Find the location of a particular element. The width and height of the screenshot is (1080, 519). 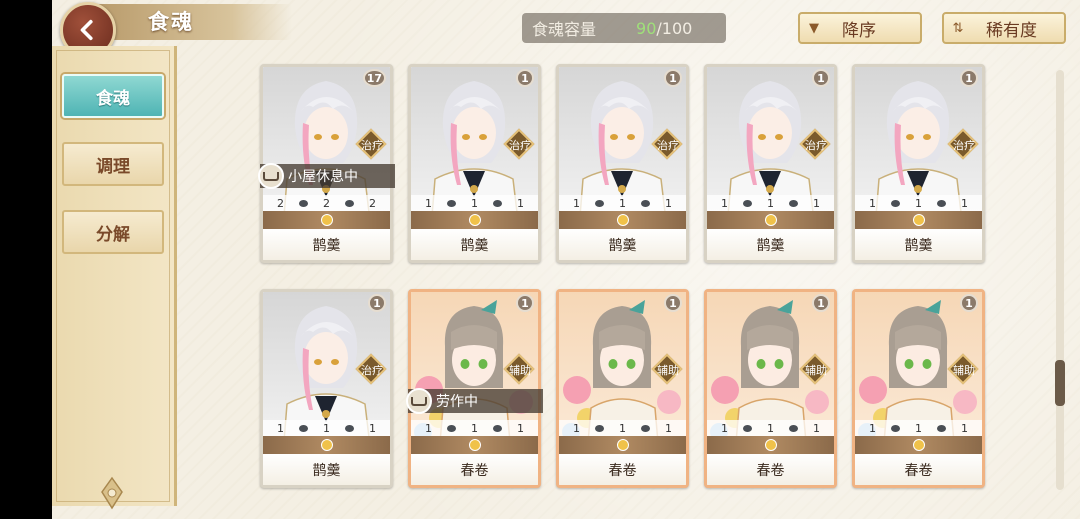

tab-label: 调理 is located at coordinates (113, 166).